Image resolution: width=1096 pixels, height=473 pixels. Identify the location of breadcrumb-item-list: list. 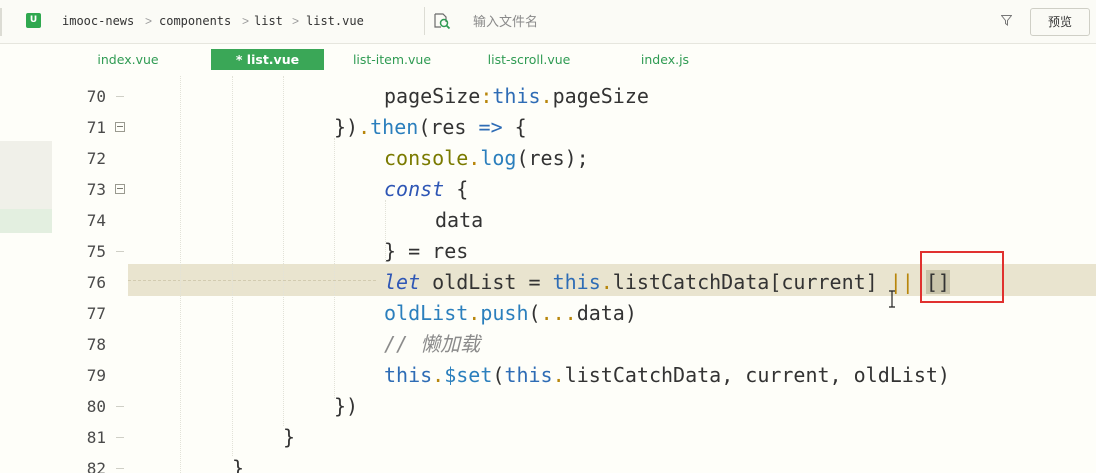
(268, 21).